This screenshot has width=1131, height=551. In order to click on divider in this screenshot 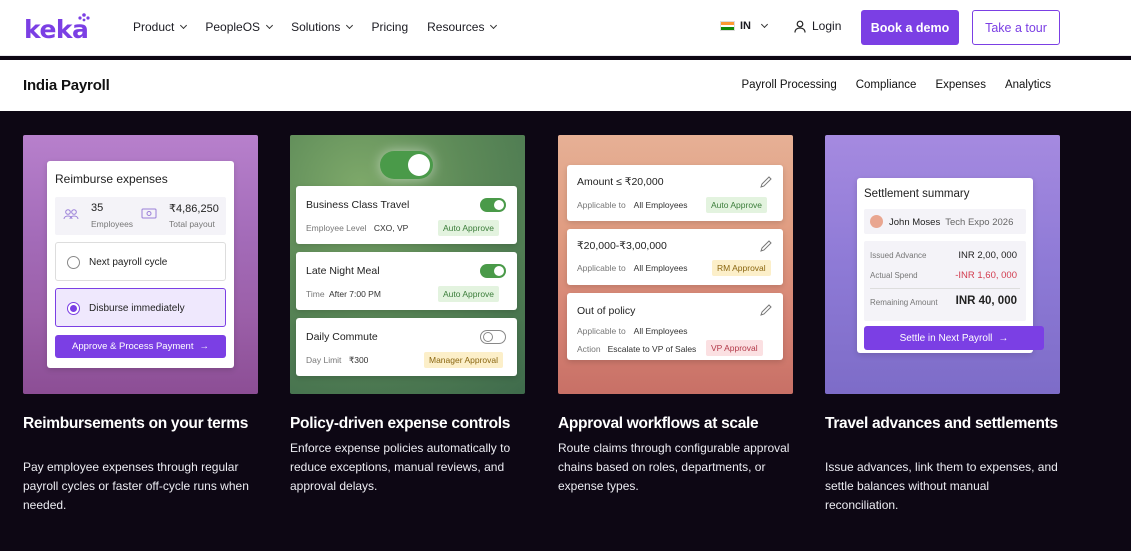, I will do `click(945, 288)`.